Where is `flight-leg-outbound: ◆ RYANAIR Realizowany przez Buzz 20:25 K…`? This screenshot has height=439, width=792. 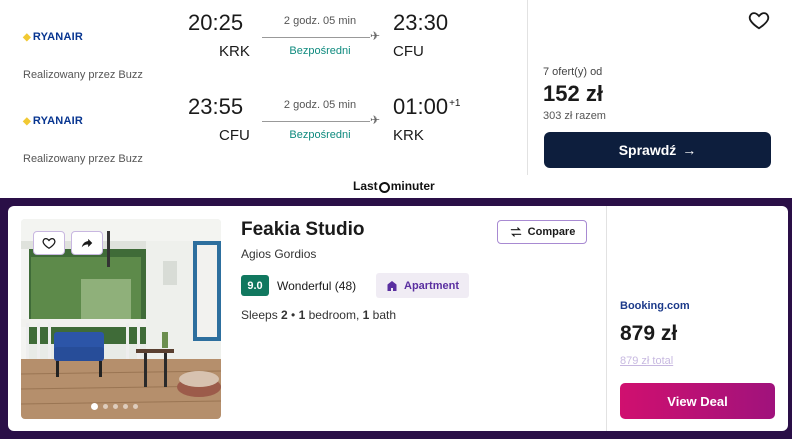 flight-leg-outbound: ◆ RYANAIR Realizowany przez Buzz 20:25 K… is located at coordinates (263, 42).